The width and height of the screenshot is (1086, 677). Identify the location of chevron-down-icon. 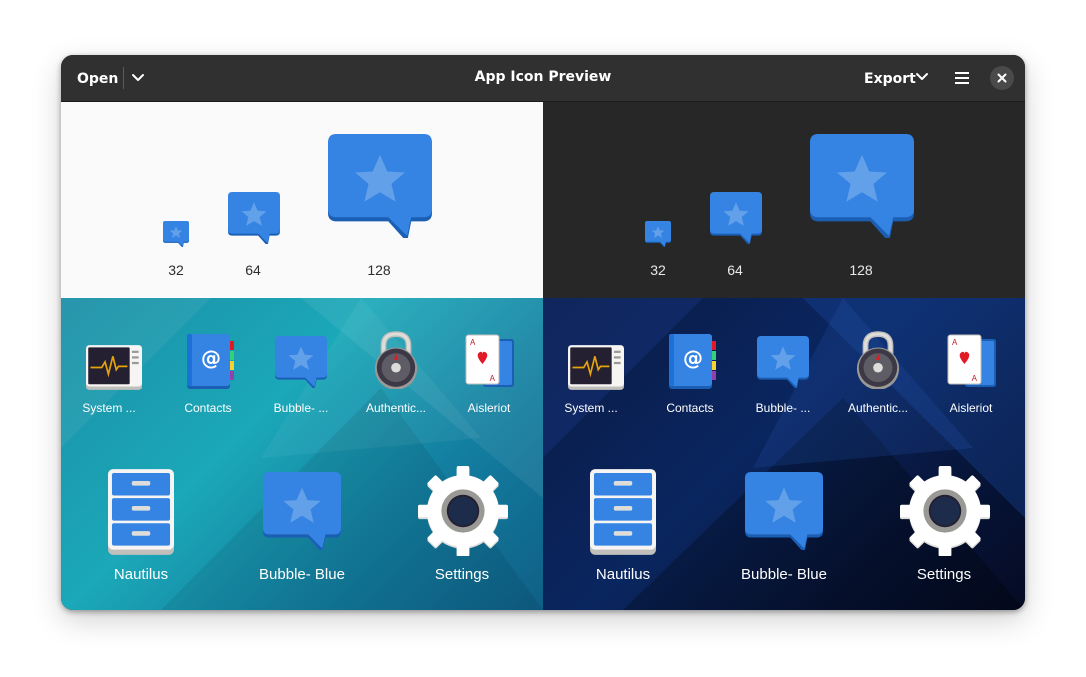
(922, 77).